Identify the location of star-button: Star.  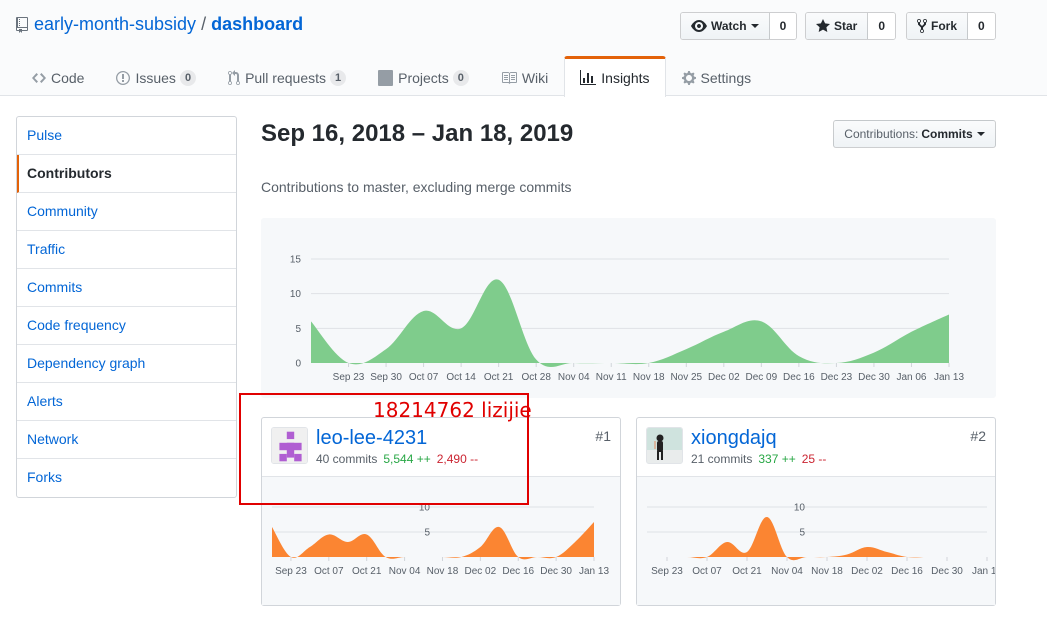
(837, 26).